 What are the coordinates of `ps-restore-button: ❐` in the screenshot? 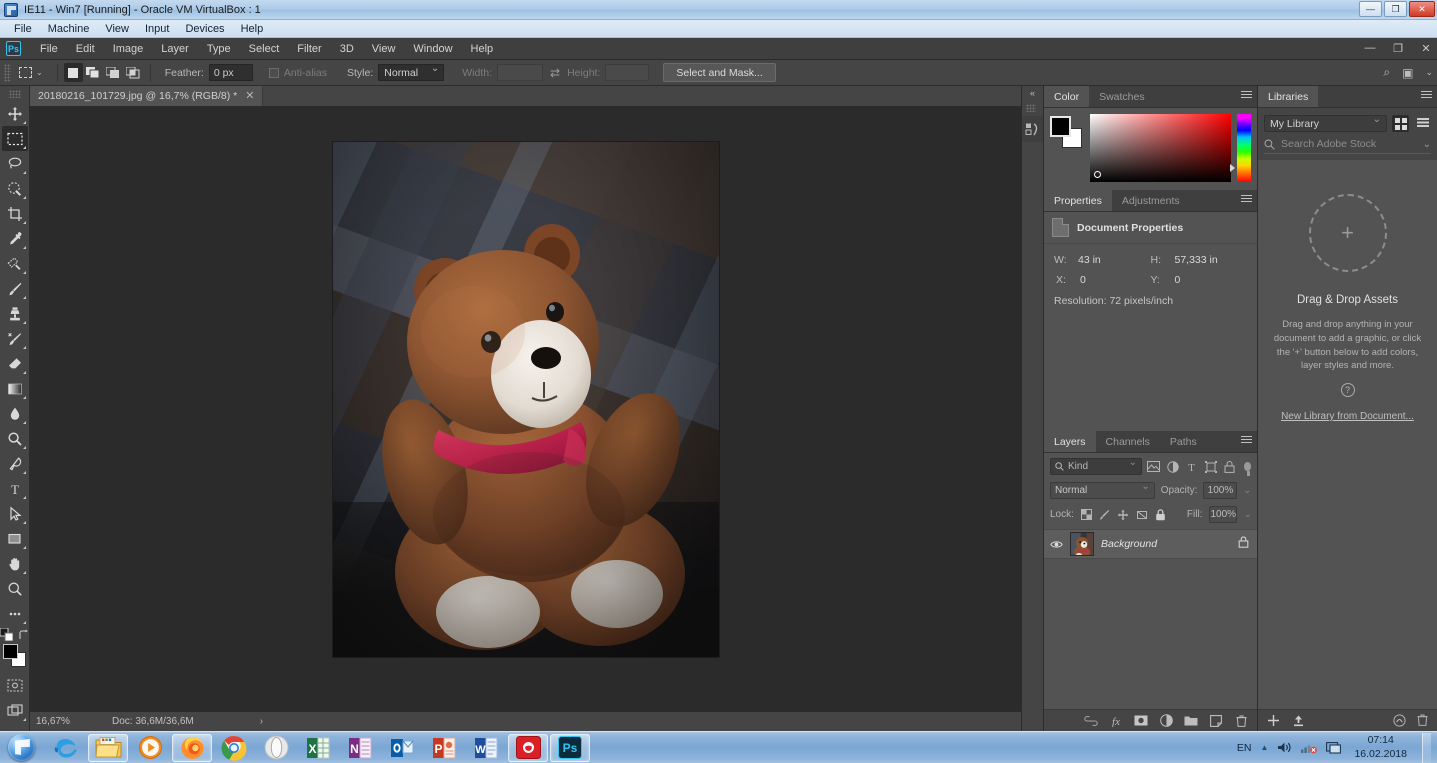 It's located at (1398, 48).